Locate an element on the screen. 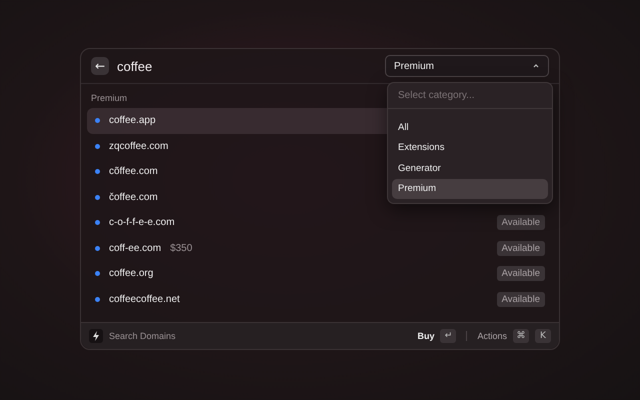 Image resolution: width=640 pixels, height=400 pixels. search-query: coffee is located at coordinates (247, 66).